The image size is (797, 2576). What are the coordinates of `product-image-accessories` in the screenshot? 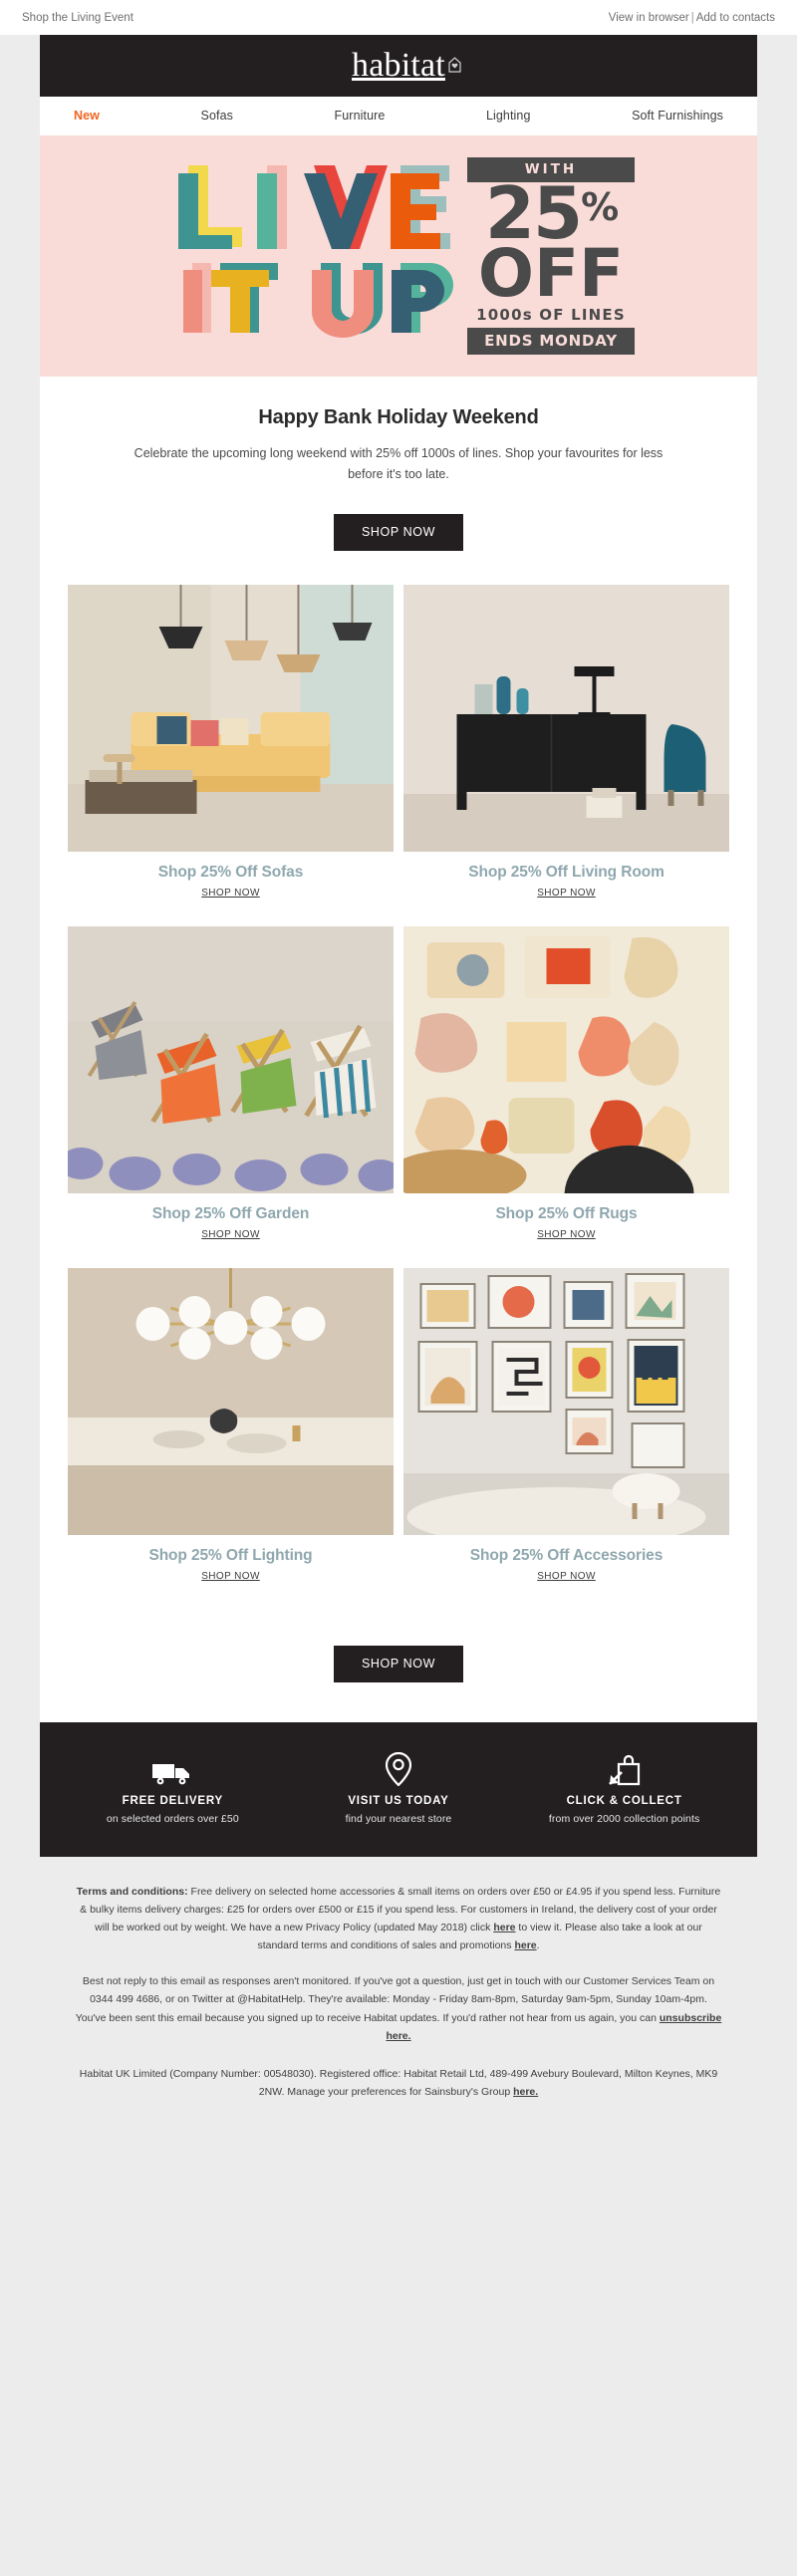 It's located at (566, 1402).